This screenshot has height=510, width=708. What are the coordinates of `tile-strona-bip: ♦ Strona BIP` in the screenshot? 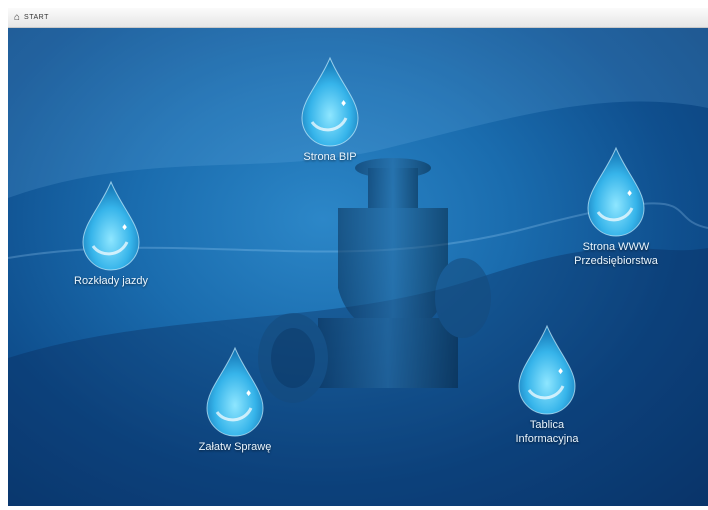 It's located at (330, 110).